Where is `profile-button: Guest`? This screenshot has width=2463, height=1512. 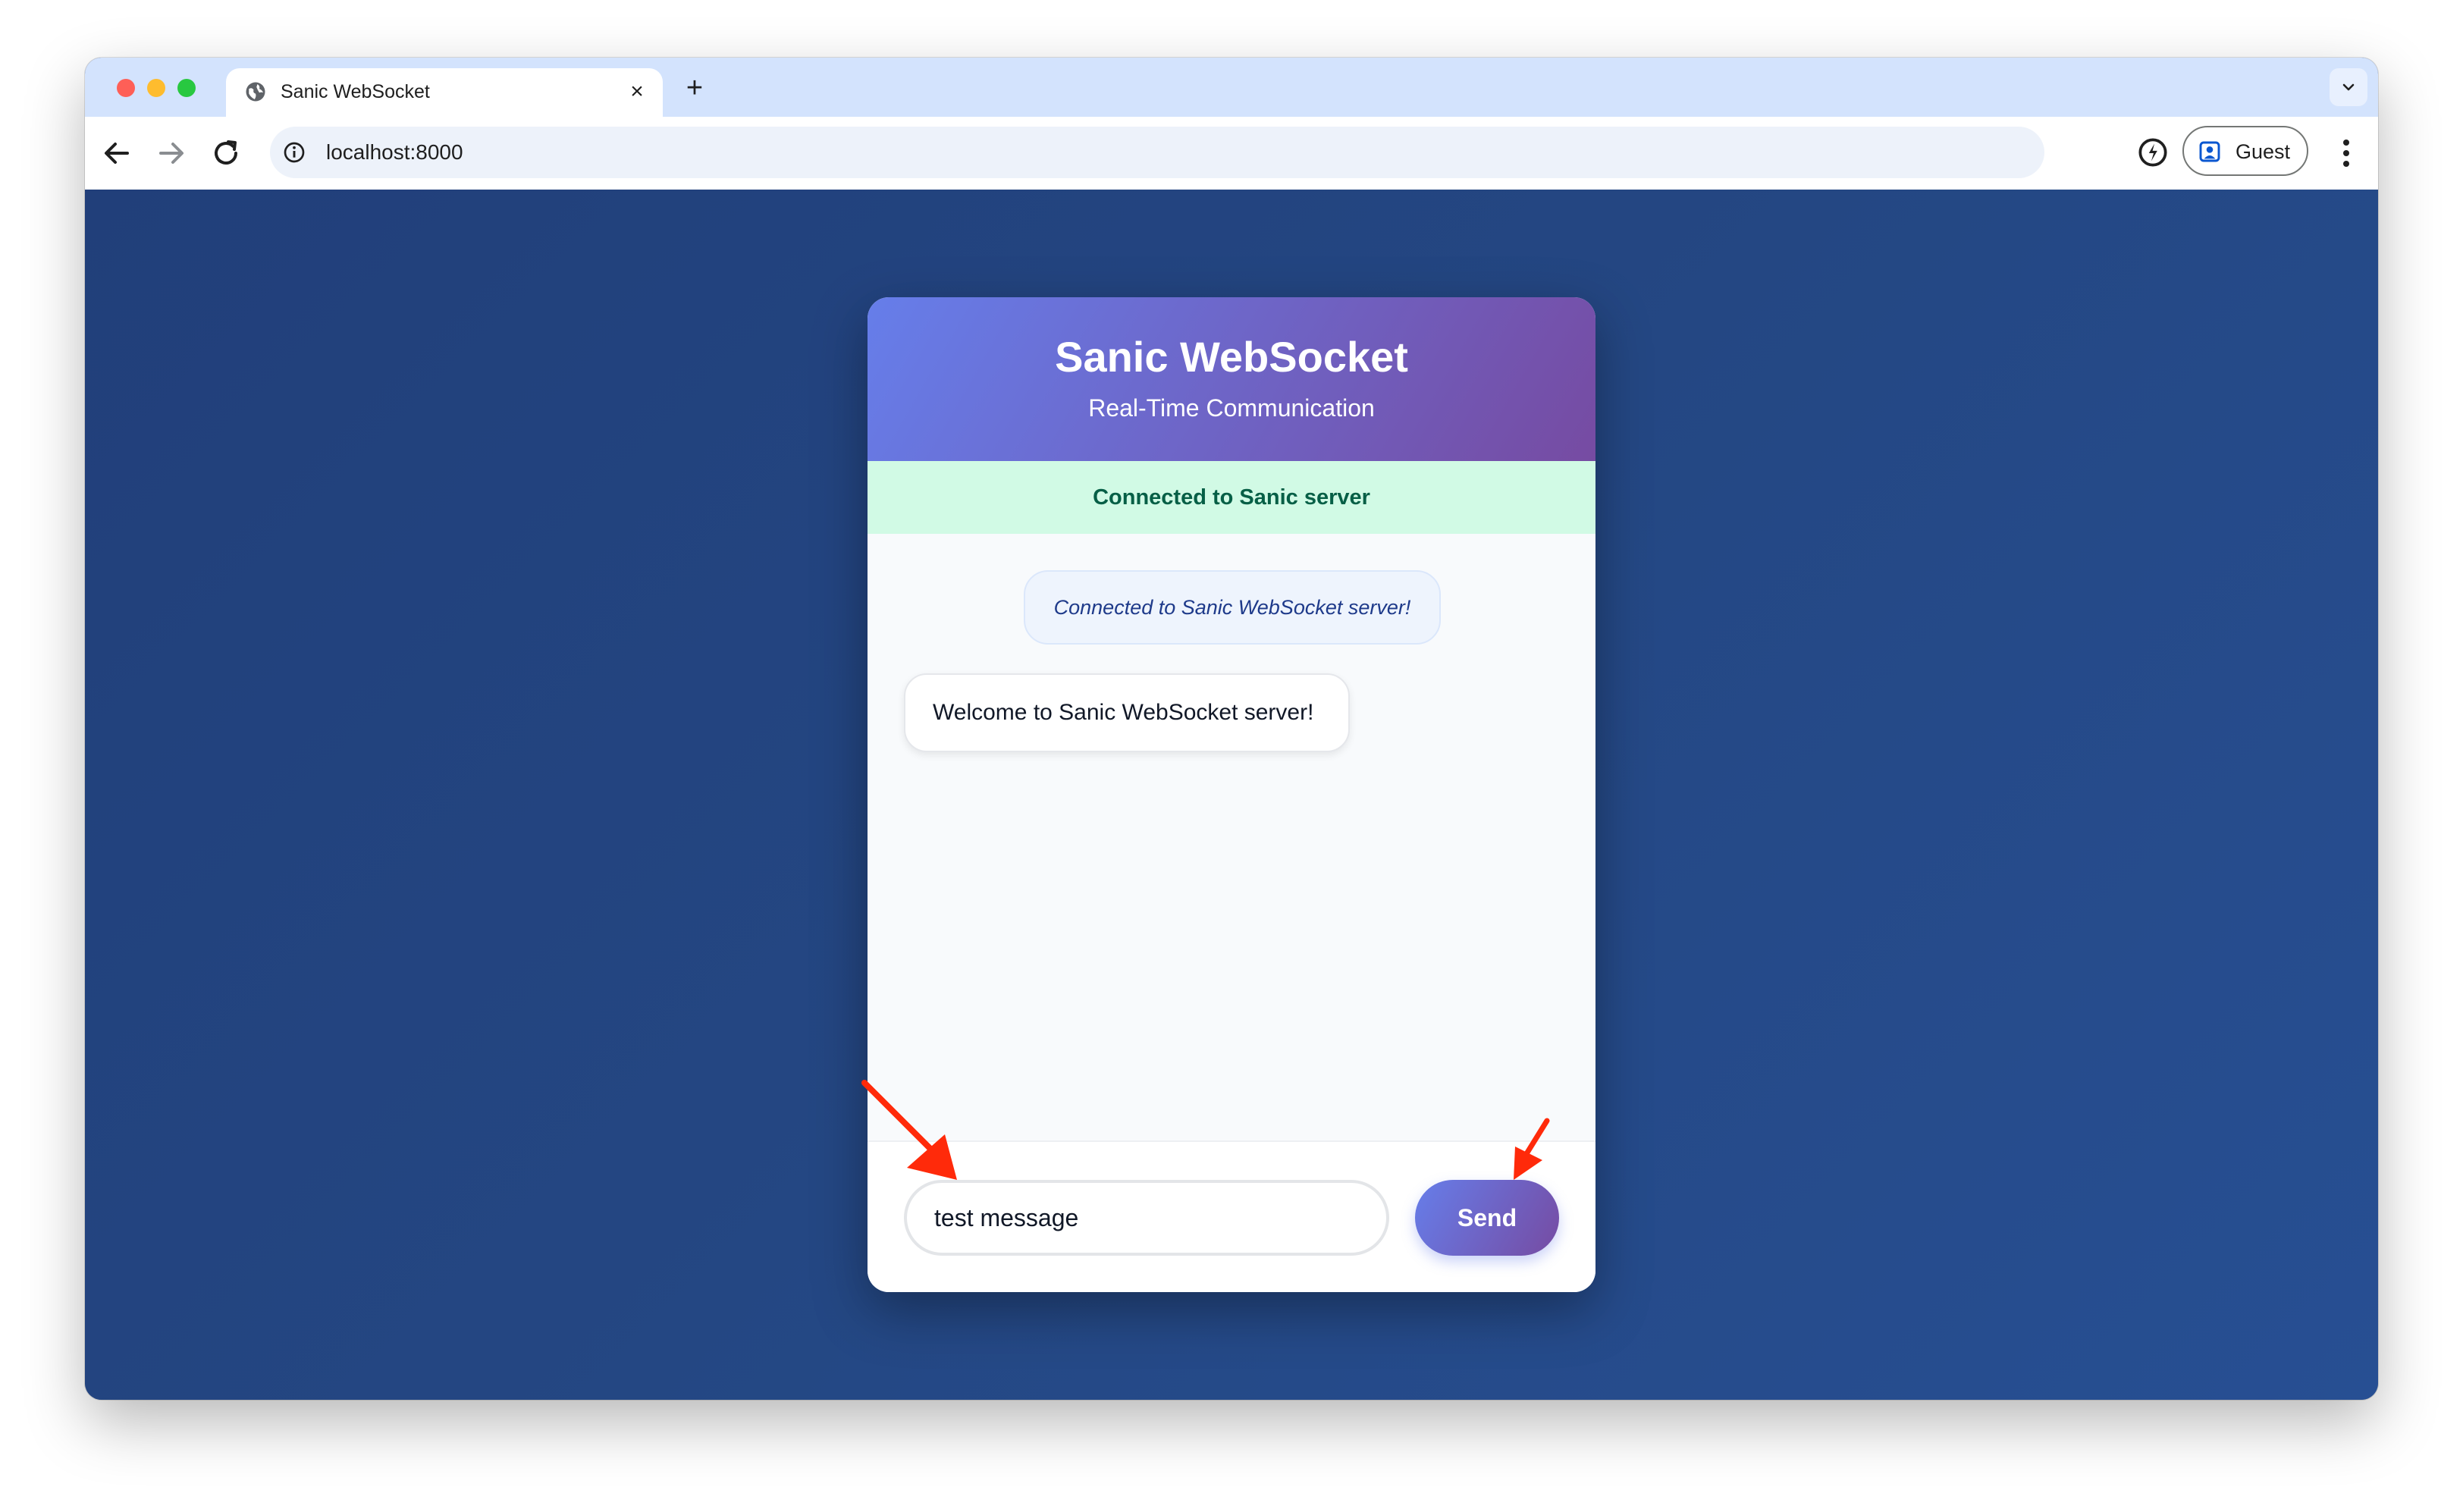 profile-button: Guest is located at coordinates (2245, 151).